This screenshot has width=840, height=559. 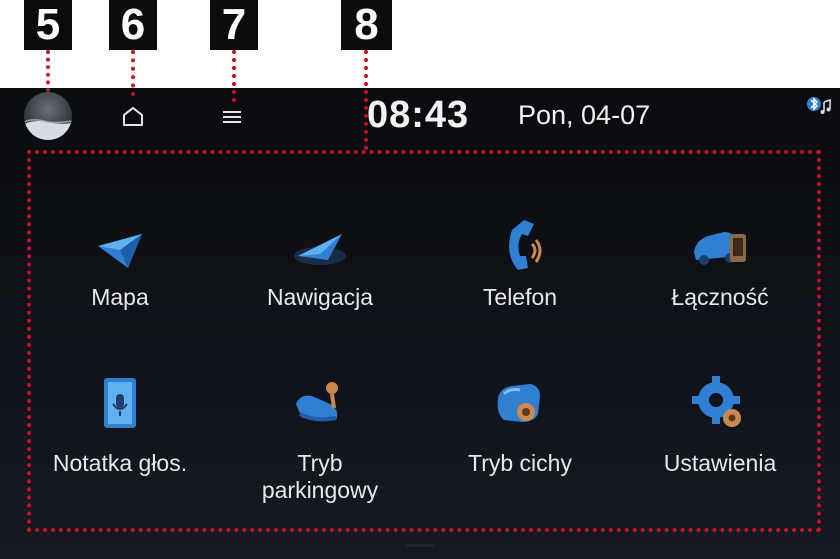 I want to click on profile-avatar, so click(x=48, y=116).